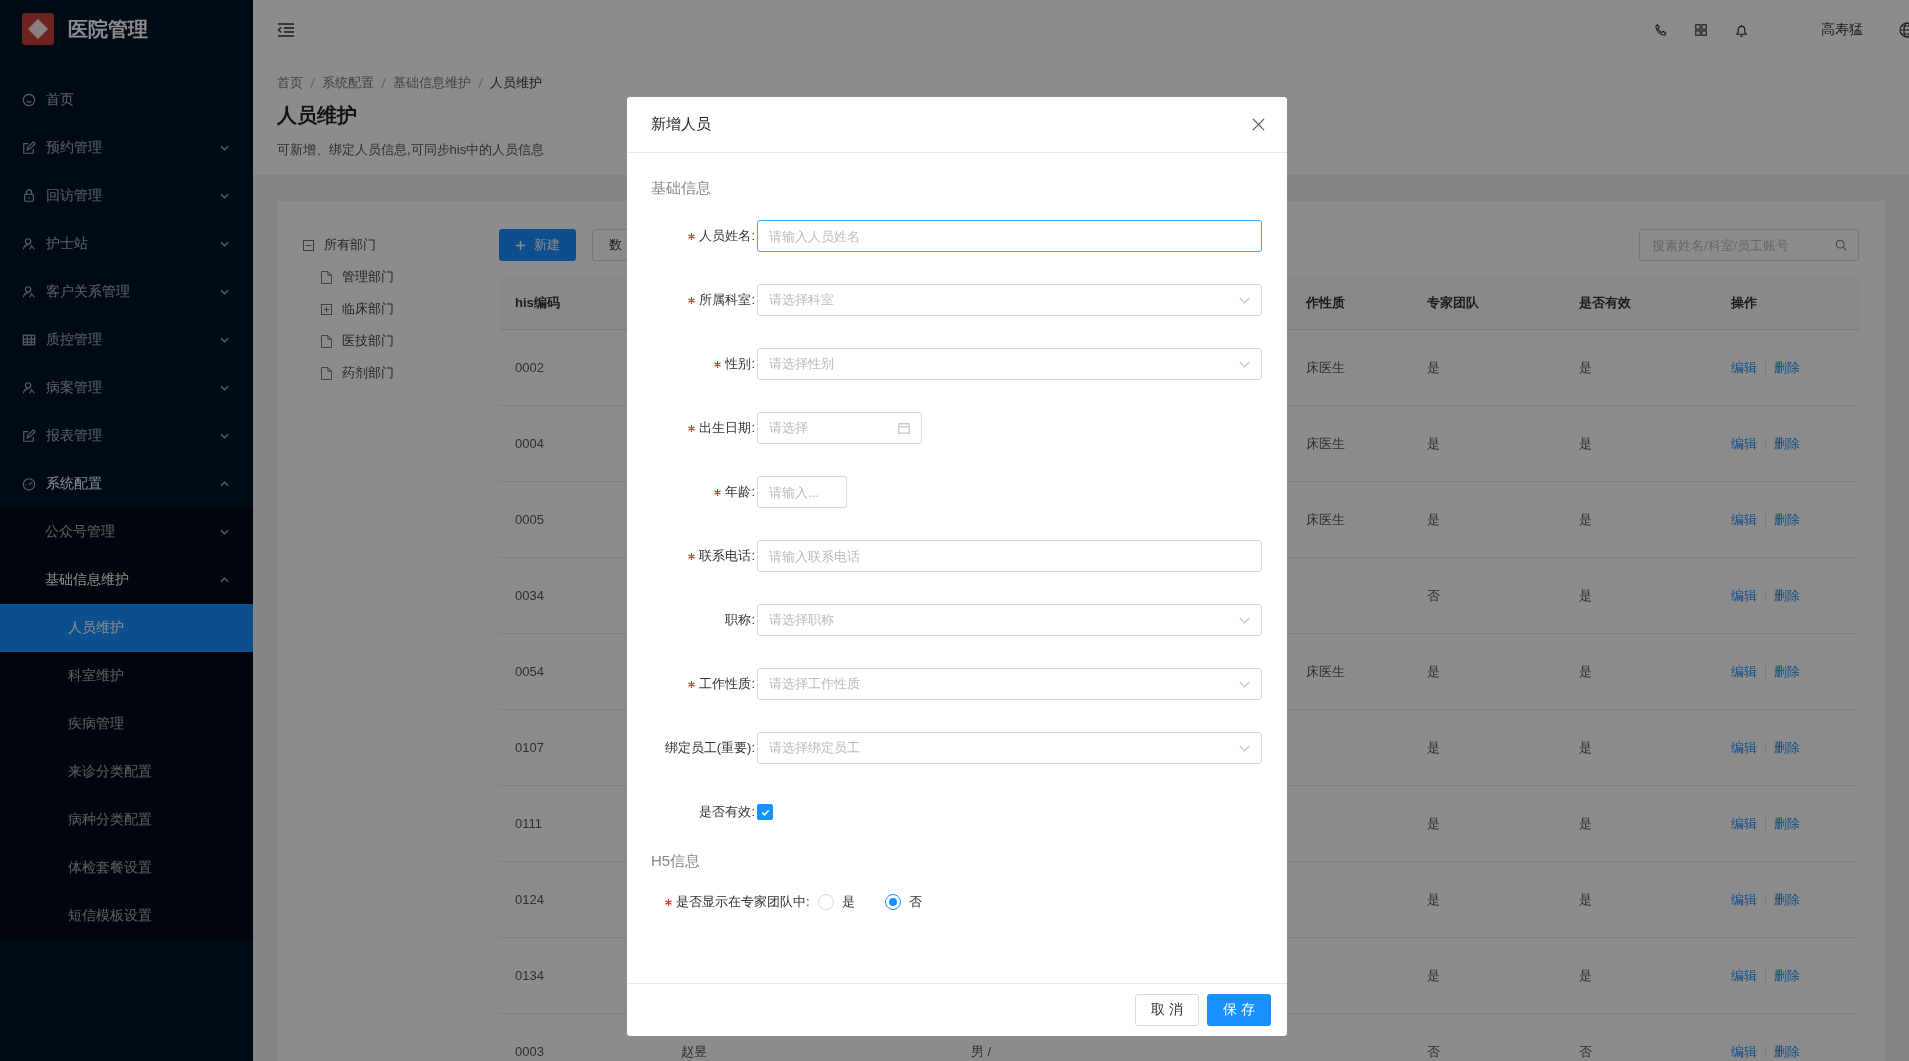 Image resolution: width=1909 pixels, height=1061 pixels. I want to click on breadcrumb-item: 系统配置, so click(348, 83).